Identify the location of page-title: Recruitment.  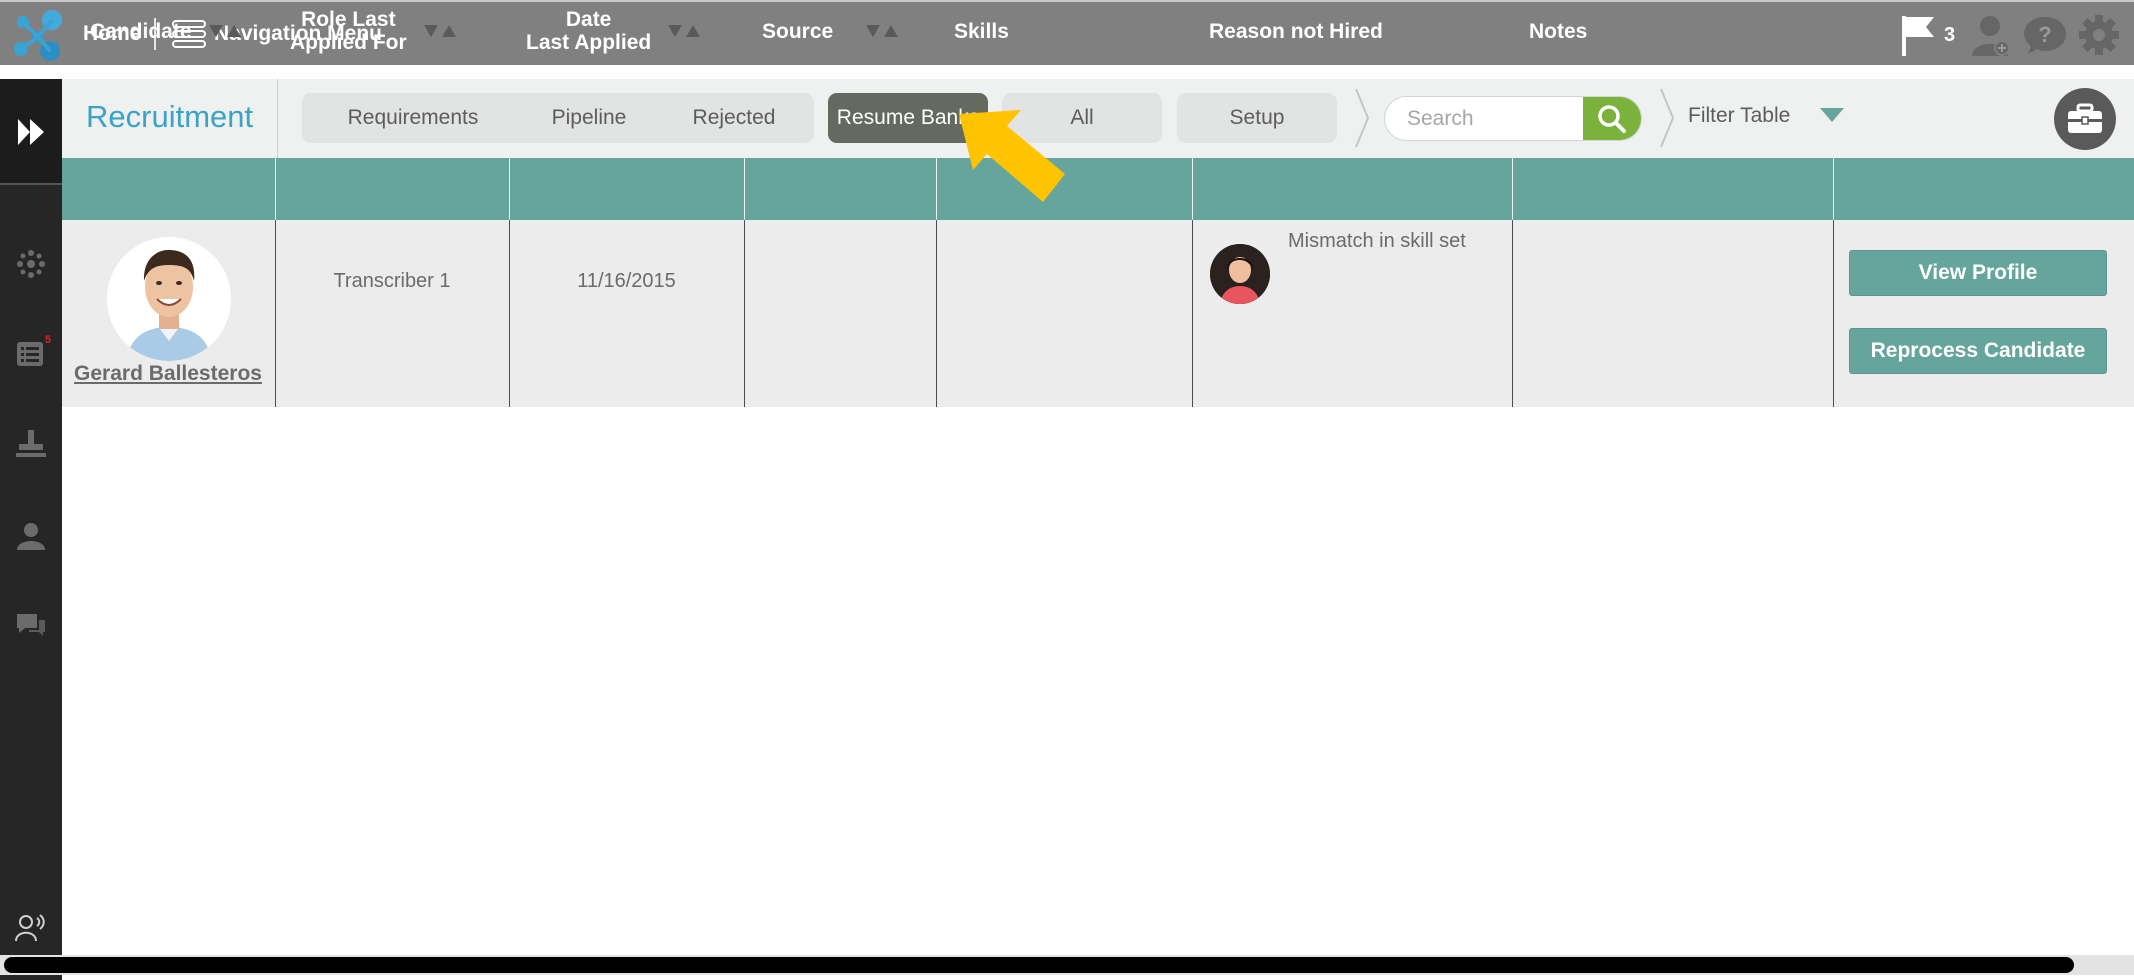
(170, 116).